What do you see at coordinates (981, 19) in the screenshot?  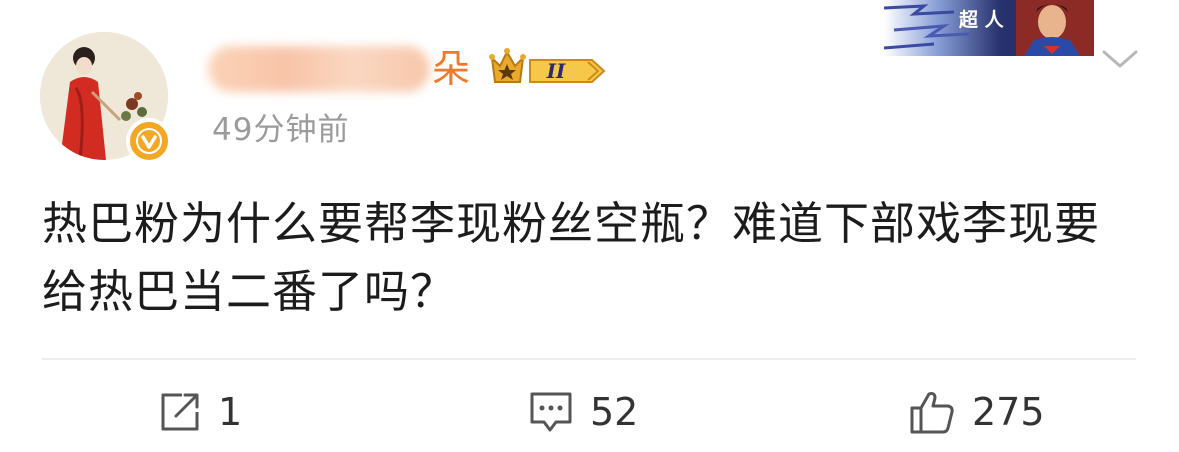 I see `banner-text: 超 人` at bounding box center [981, 19].